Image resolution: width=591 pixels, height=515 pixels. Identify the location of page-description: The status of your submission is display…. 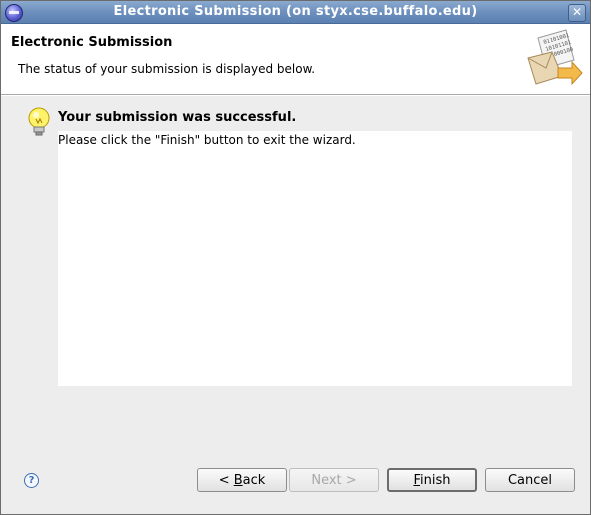
(167, 69).